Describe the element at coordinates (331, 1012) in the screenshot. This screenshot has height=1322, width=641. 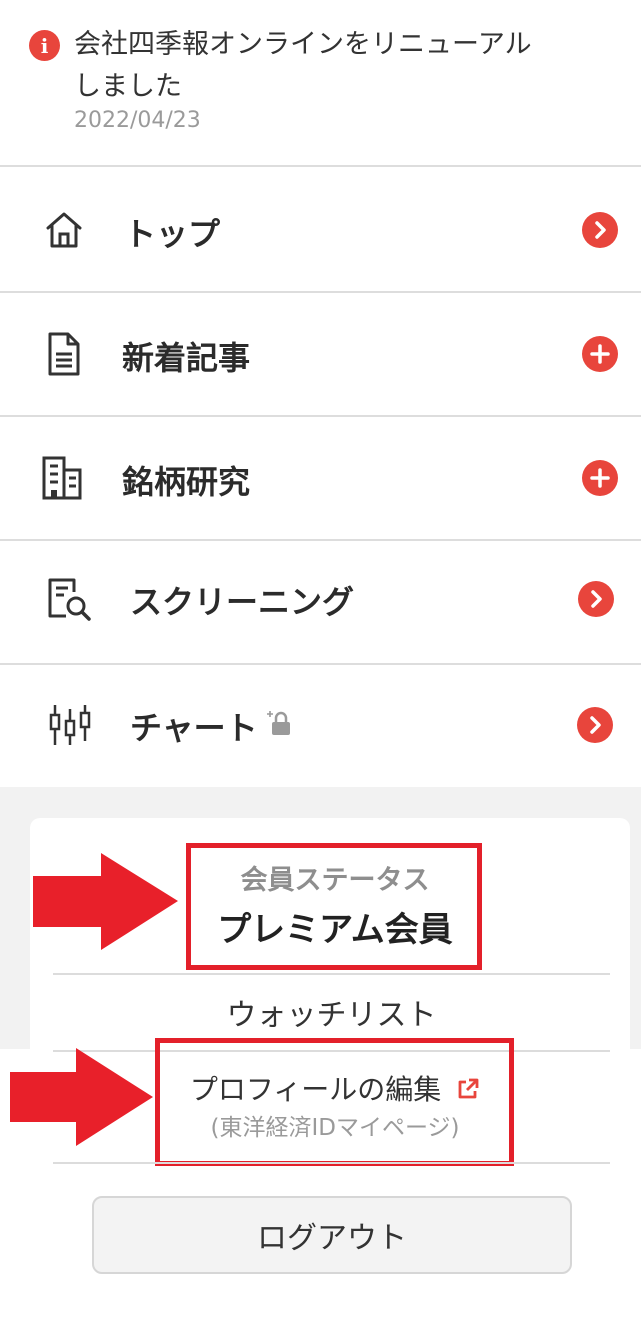
I see `watchlist-link: ウォッチリスト` at that location.